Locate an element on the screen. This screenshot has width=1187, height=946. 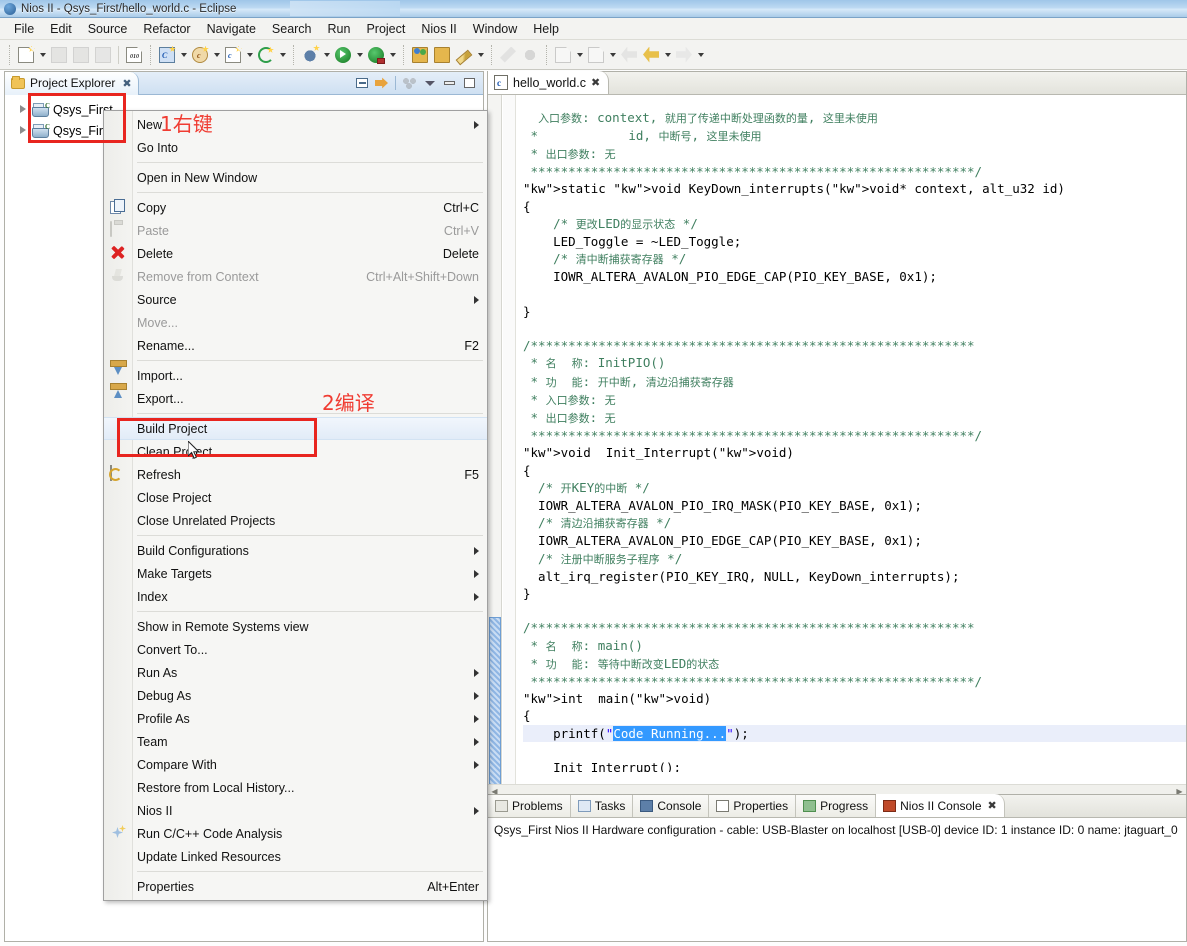
context-menu-item-index: Index is located at coordinates (295, 596).